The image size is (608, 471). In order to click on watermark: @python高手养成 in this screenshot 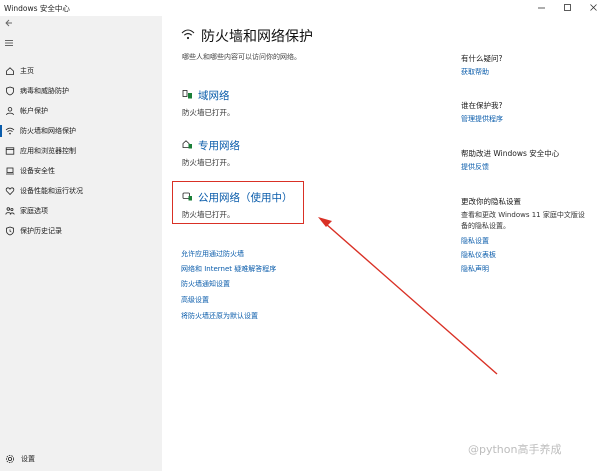, I will do `click(515, 449)`.